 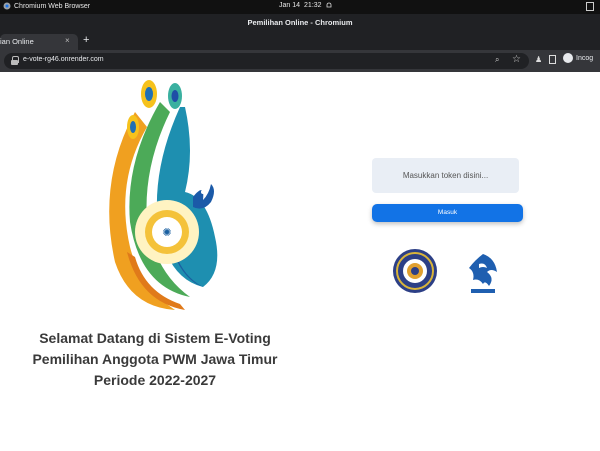 I want to click on chromium-icon, so click(x=7, y=6).